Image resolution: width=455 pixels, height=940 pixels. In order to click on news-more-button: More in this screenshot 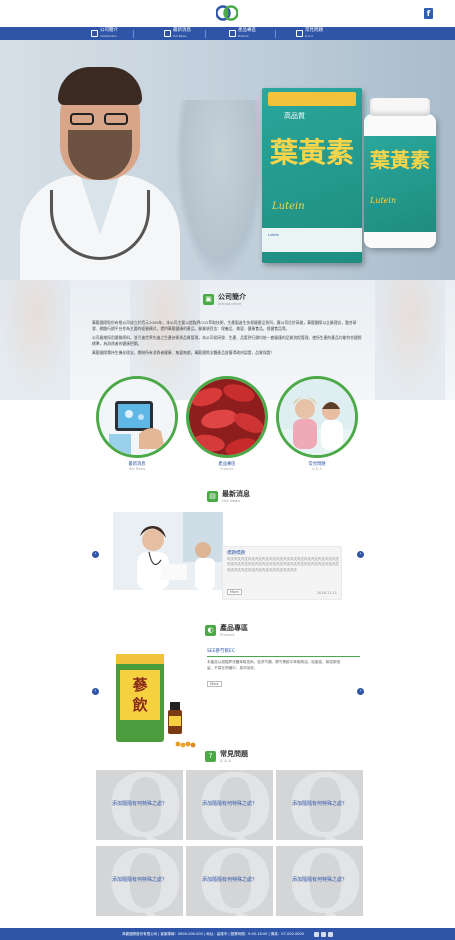, I will do `click(234, 592)`.